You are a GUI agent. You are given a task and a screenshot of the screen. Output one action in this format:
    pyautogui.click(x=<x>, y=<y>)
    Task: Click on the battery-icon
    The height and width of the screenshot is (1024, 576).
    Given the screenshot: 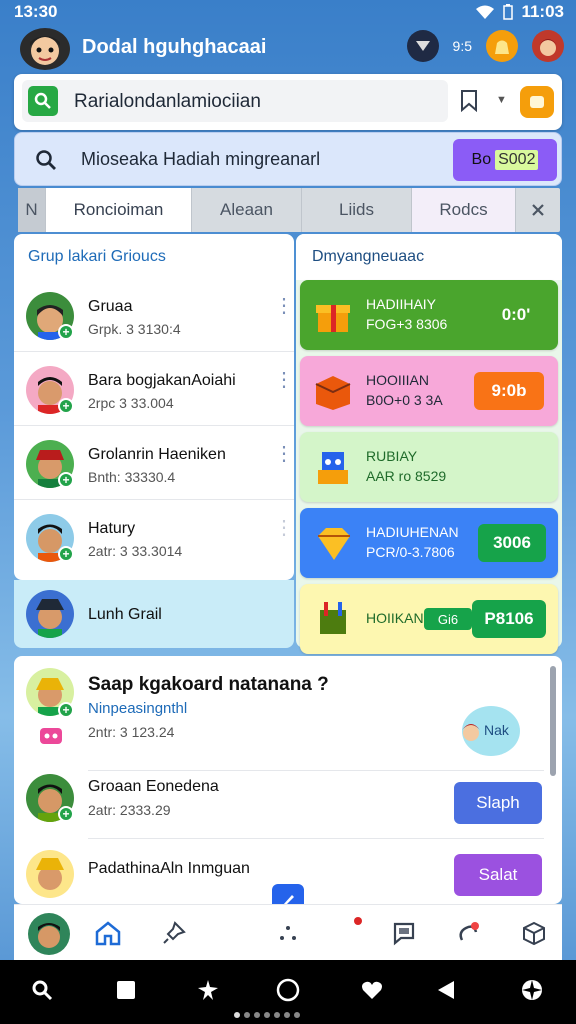 What is the action you would take?
    pyautogui.click(x=508, y=12)
    